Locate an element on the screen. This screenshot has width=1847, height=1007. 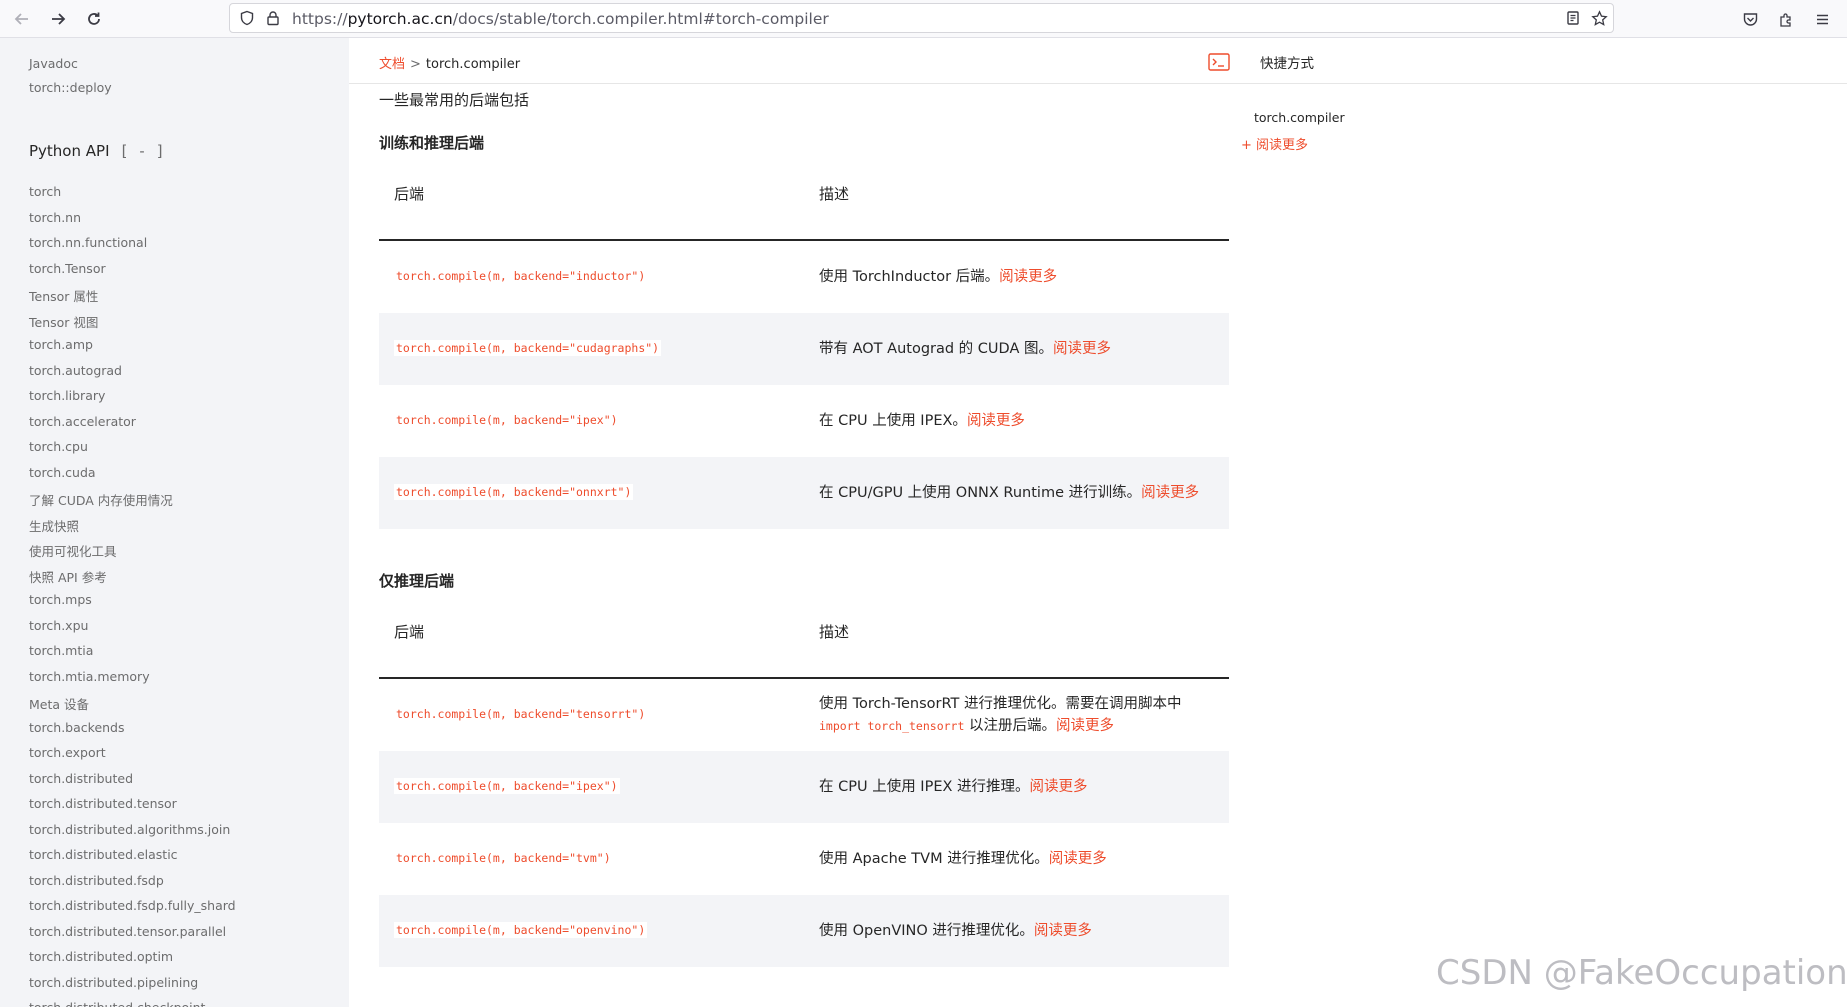
description-text: 使用 Torch-TensorRT 进行推理优化。需要在调用脚本中 is located at coordinates (1000, 704).